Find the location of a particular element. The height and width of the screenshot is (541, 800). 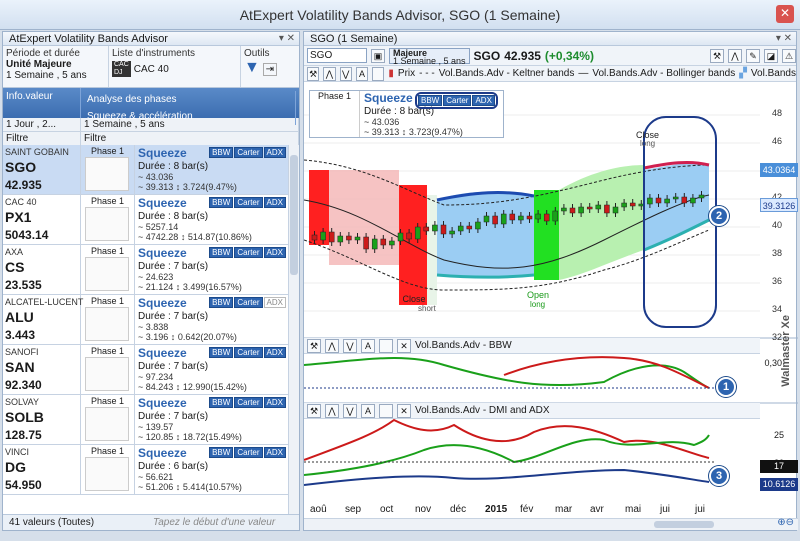

dmi-tag-1: 17 is located at coordinates (779, 466).